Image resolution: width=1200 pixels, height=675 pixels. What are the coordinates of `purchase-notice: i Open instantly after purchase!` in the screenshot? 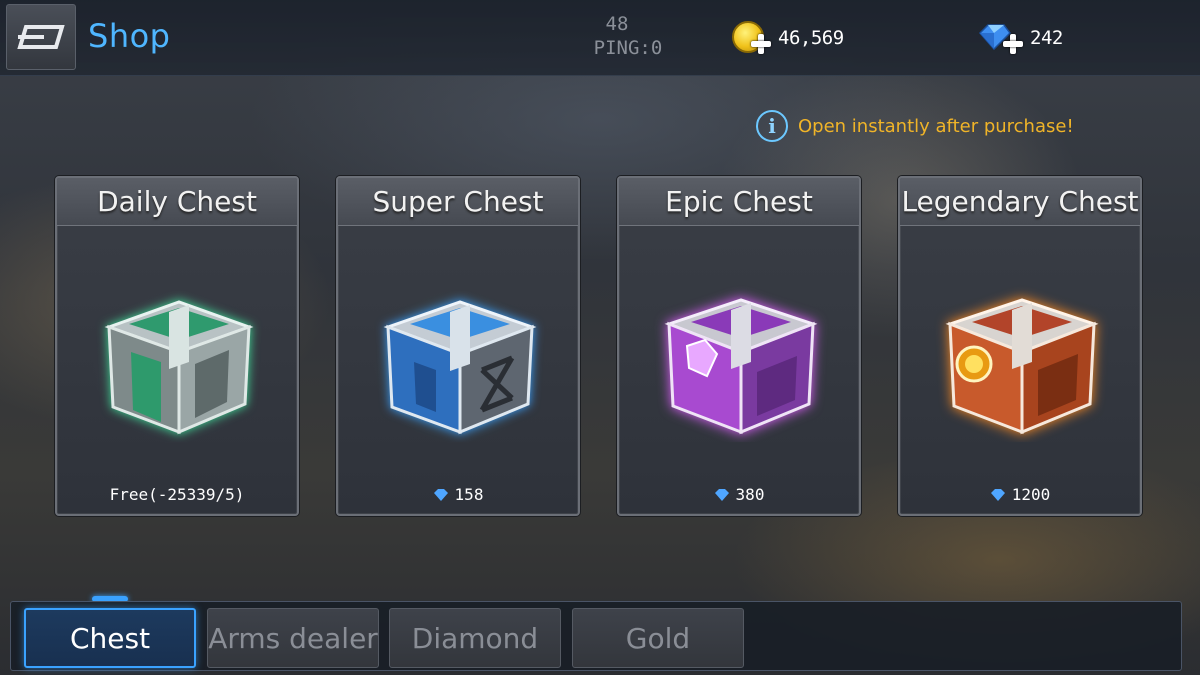 It's located at (915, 126).